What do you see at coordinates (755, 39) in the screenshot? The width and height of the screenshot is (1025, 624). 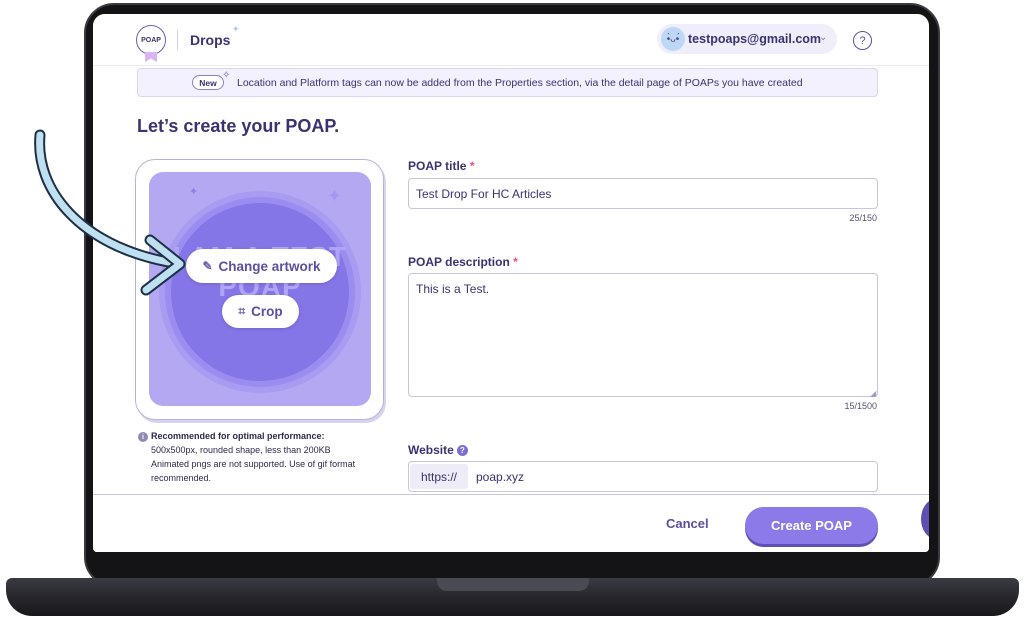 I see `account-email: testpoaps@gmail.com` at bounding box center [755, 39].